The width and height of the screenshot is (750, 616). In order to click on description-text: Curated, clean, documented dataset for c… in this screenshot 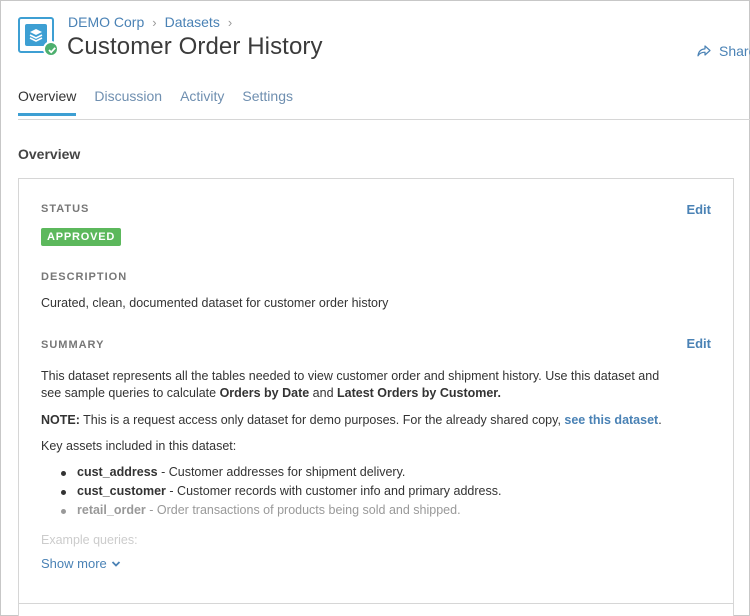, I will do `click(215, 303)`.